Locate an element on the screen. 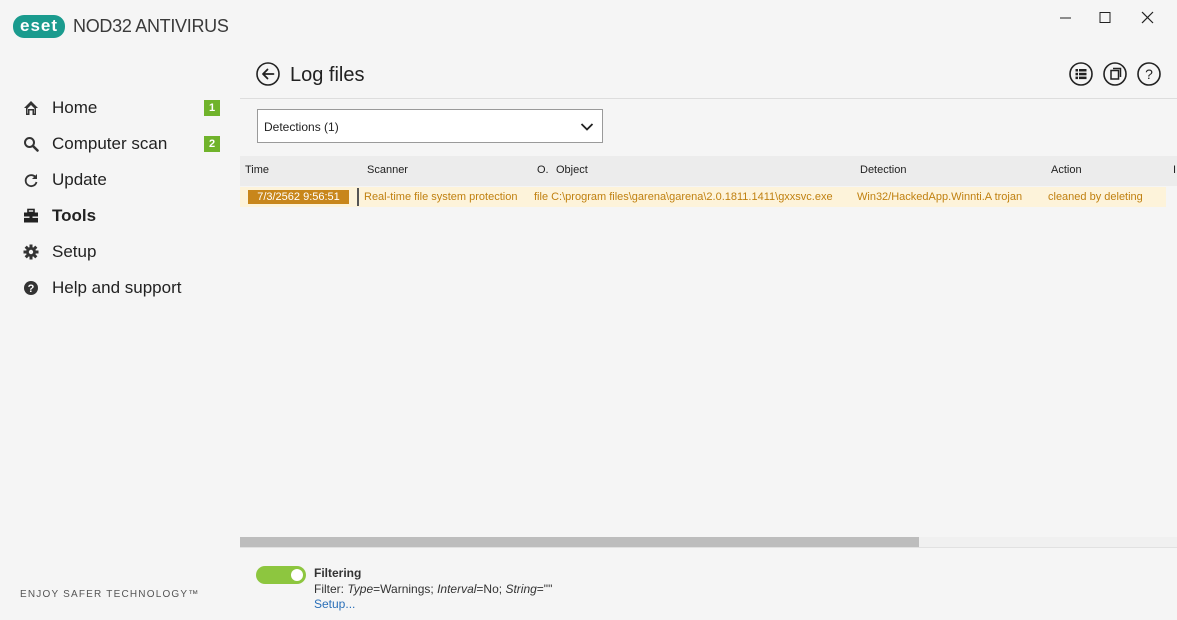 This screenshot has width=1177, height=620. filtering-toggle is located at coordinates (281, 575).